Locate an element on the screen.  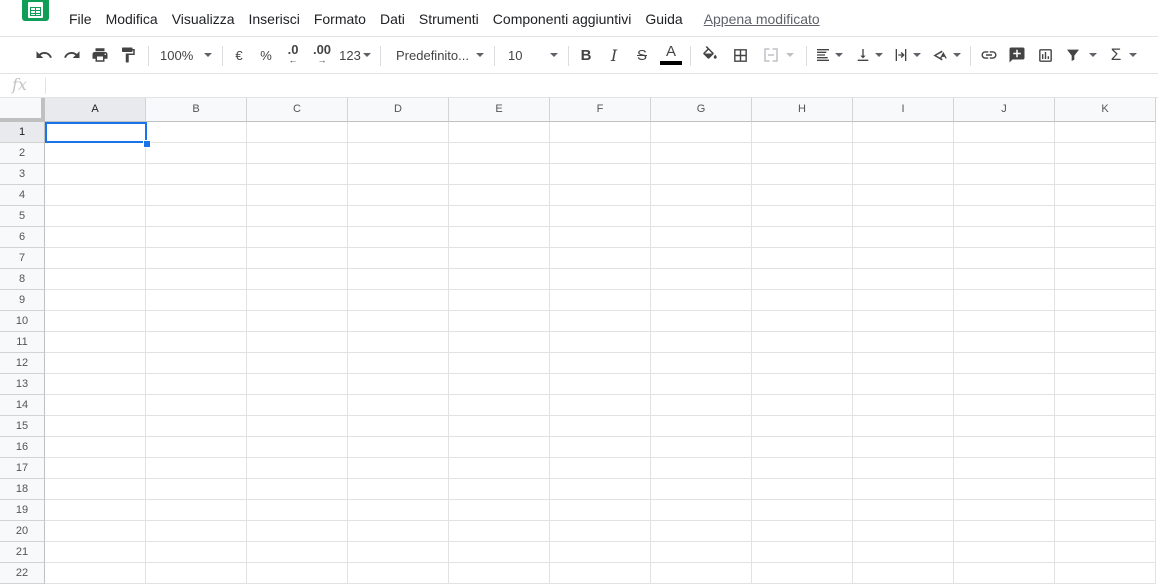
row-header: 4 is located at coordinates (22, 195).